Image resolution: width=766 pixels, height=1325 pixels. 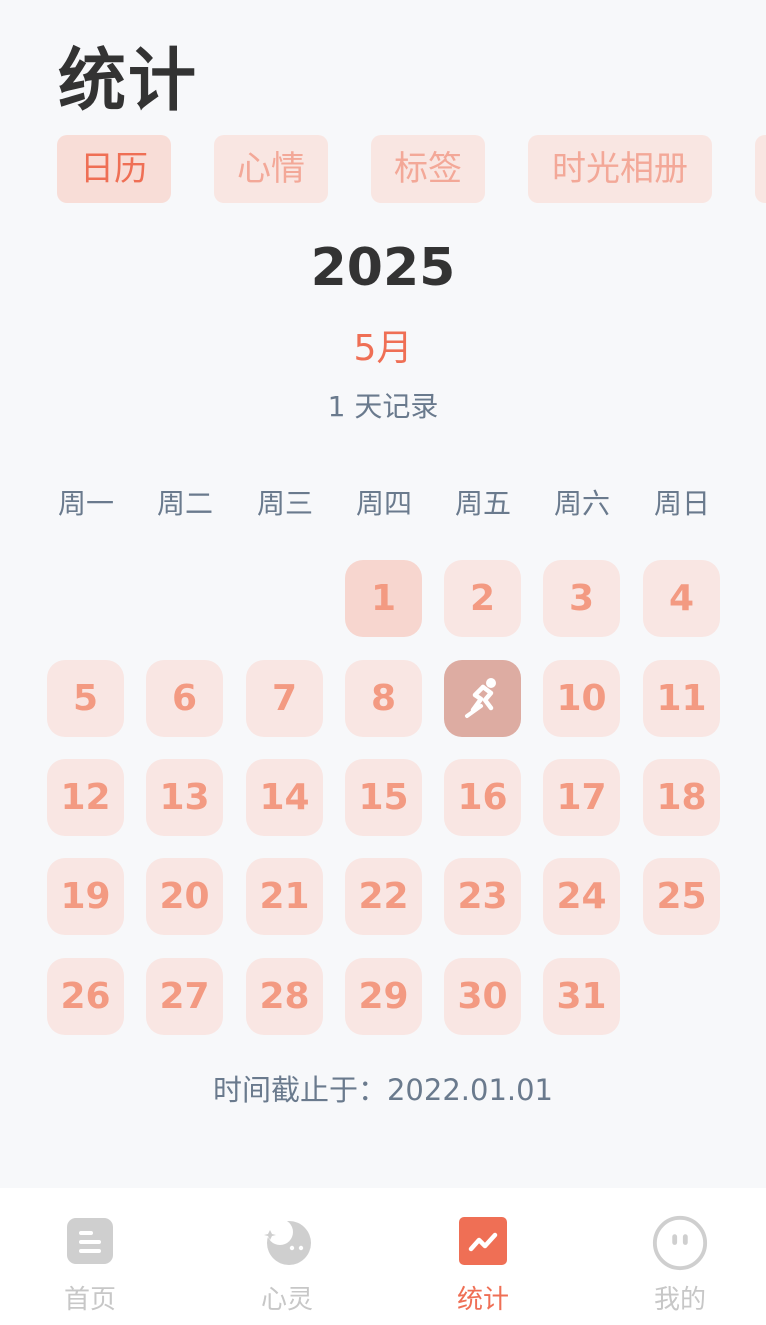 I want to click on nav-soul-label: 心灵, so click(x=286, y=1300).